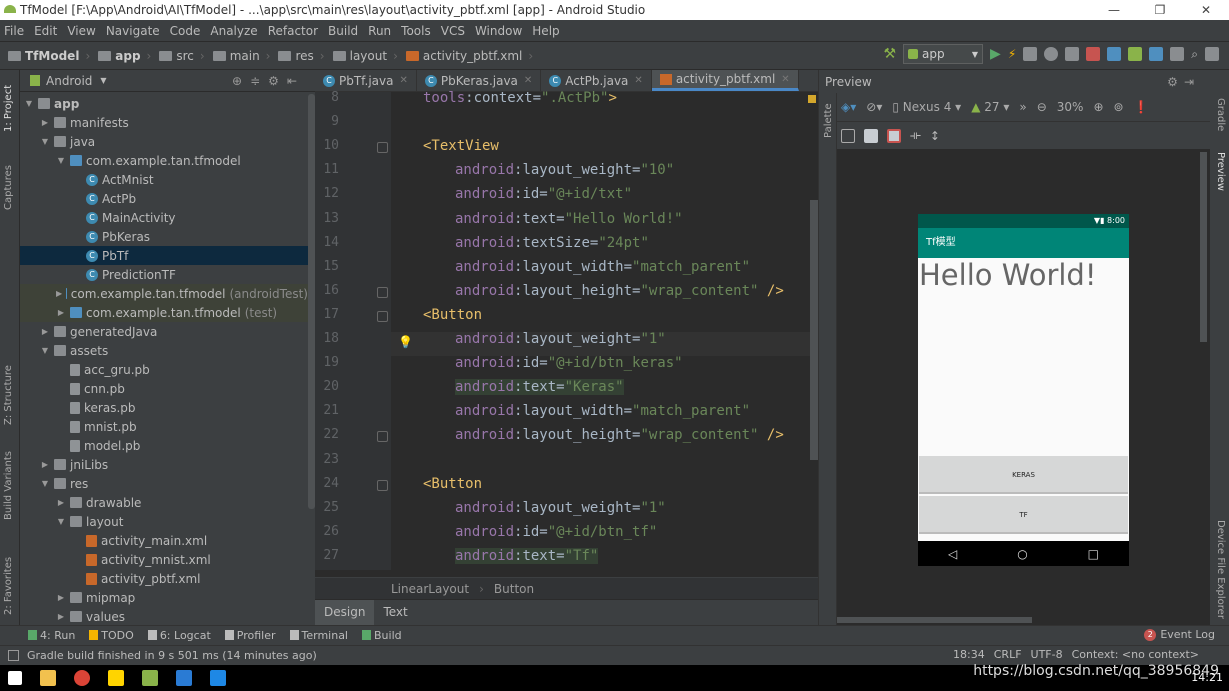 Image resolution: width=1229 pixels, height=691 pixels. Describe the element at coordinates (560, 508) in the screenshot. I see `code-line: android:layout_weight="1"` at that location.